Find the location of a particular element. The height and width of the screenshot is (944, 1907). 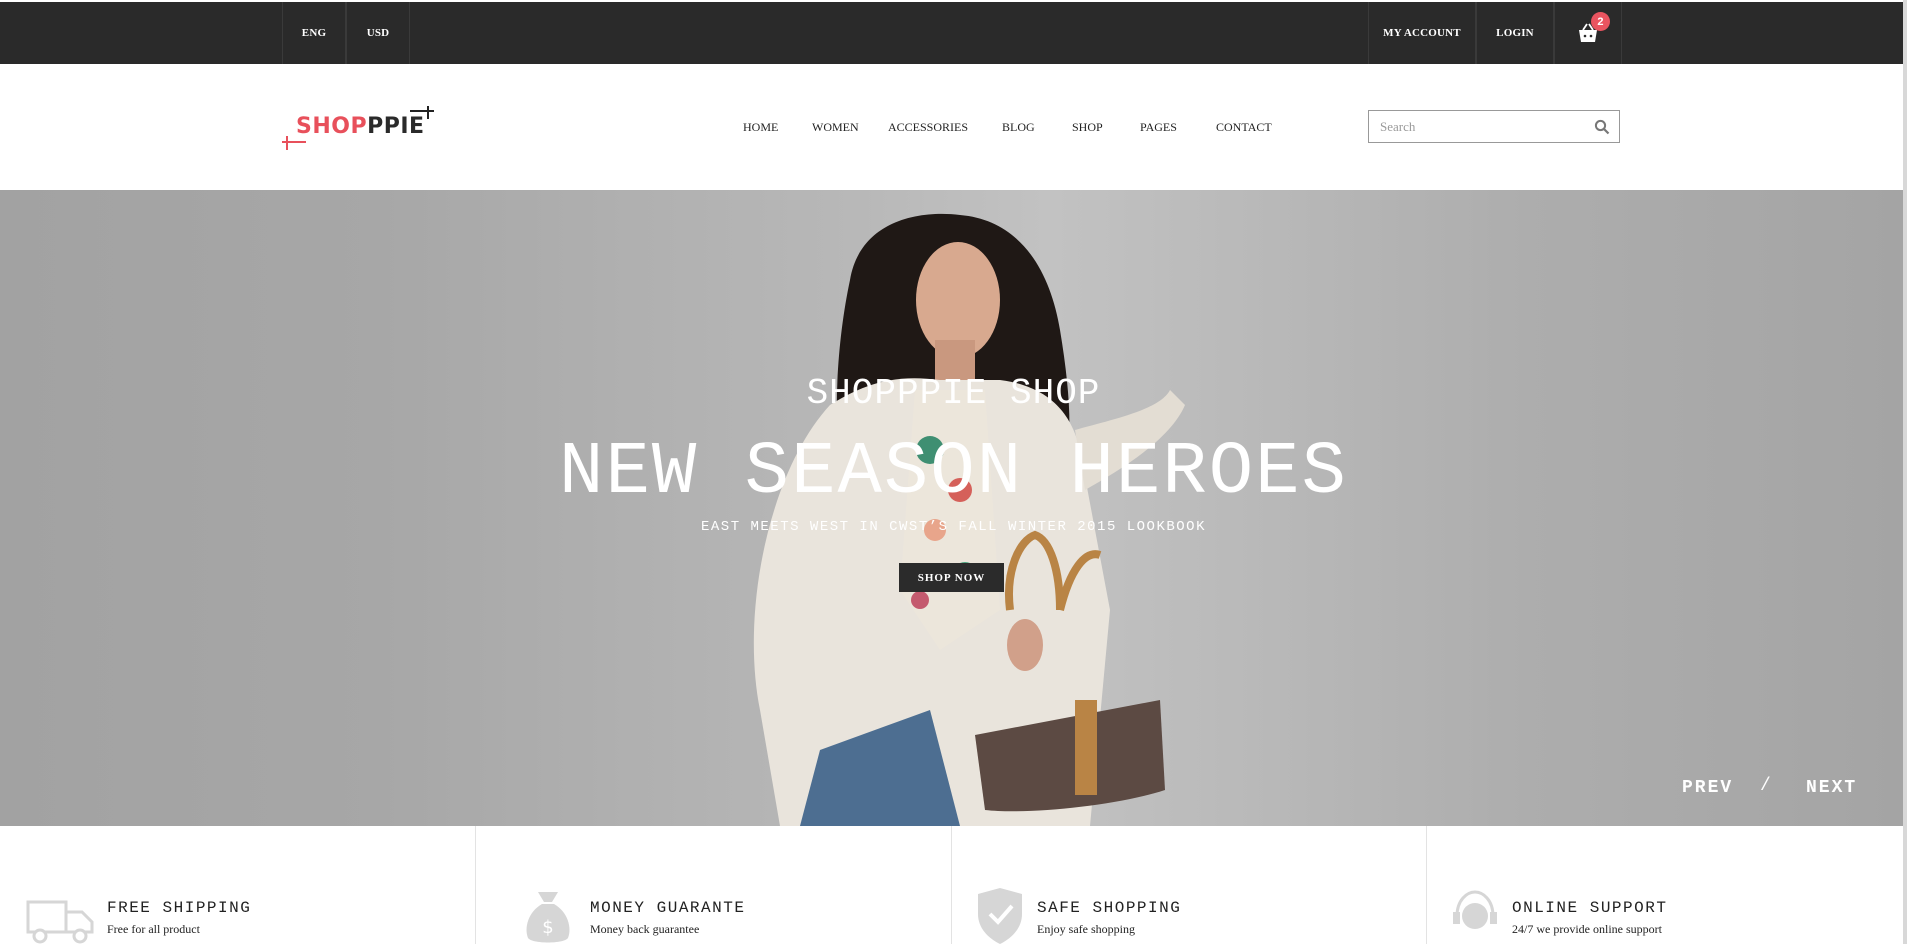

feature-free-shipping: FREE SHIPPING Free for all product is located at coordinates (237, 885).